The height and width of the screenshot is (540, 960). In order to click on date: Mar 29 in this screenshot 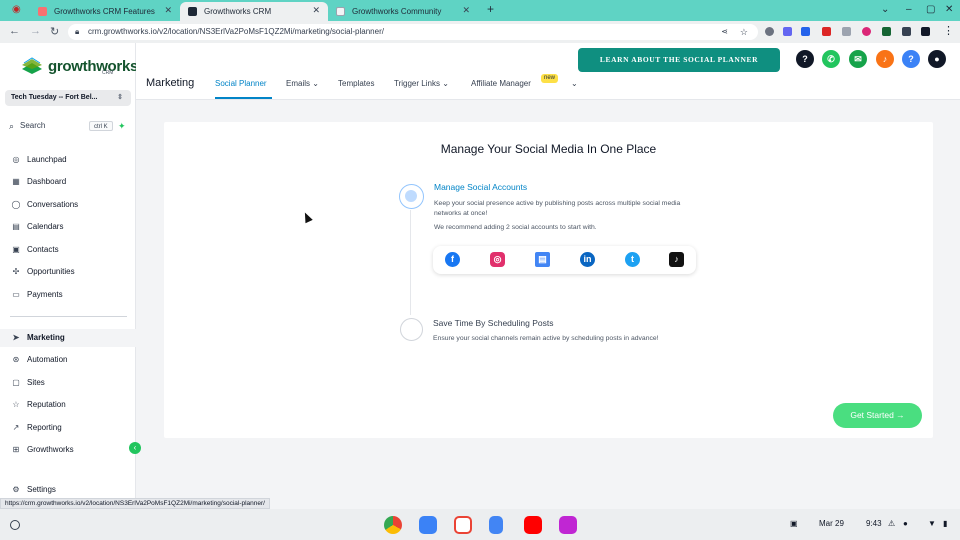, I will do `click(831, 523)`.